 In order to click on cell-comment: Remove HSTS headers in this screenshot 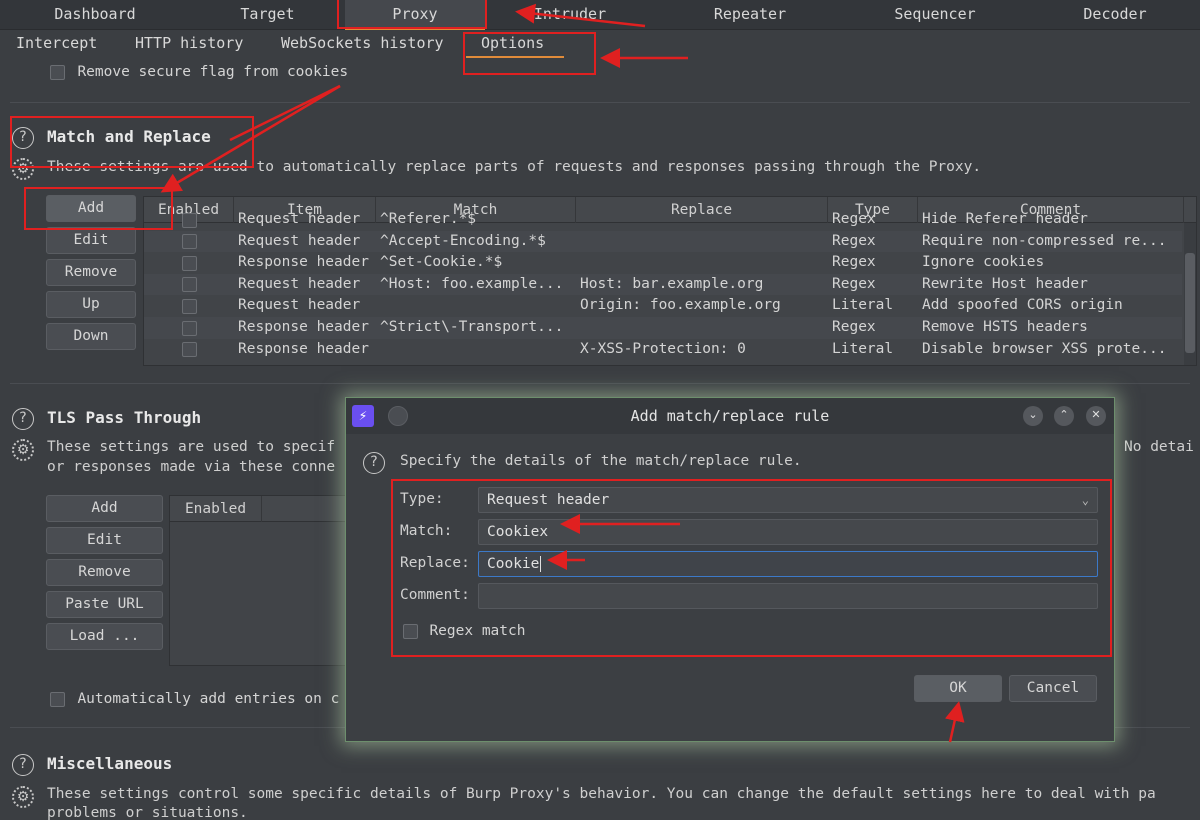, I will do `click(1005, 327)`.